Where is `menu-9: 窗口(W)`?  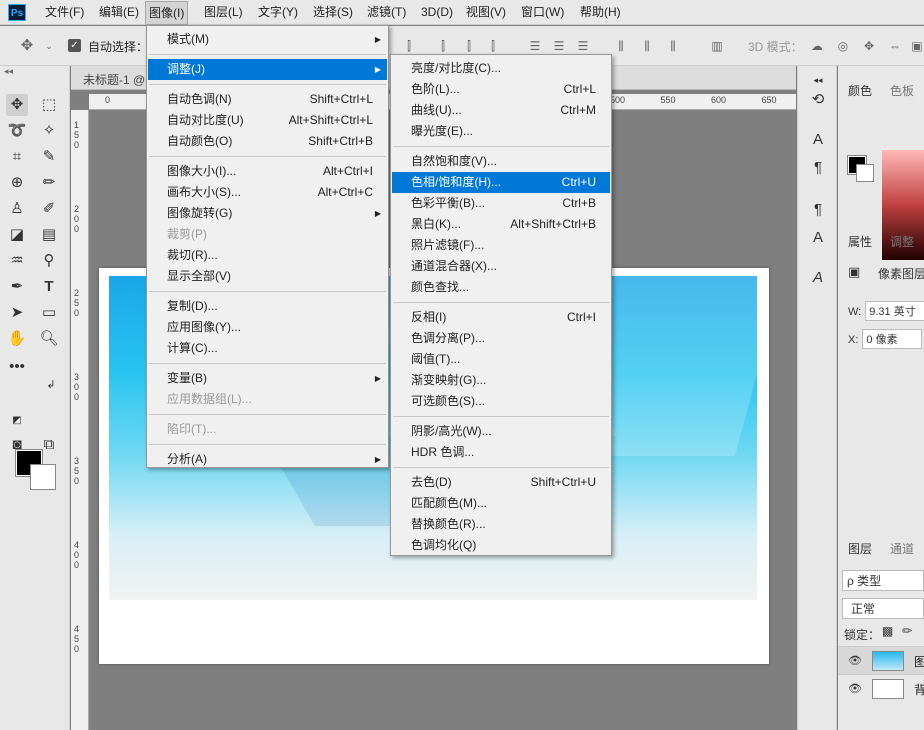 menu-9: 窗口(W) is located at coordinates (542, 12).